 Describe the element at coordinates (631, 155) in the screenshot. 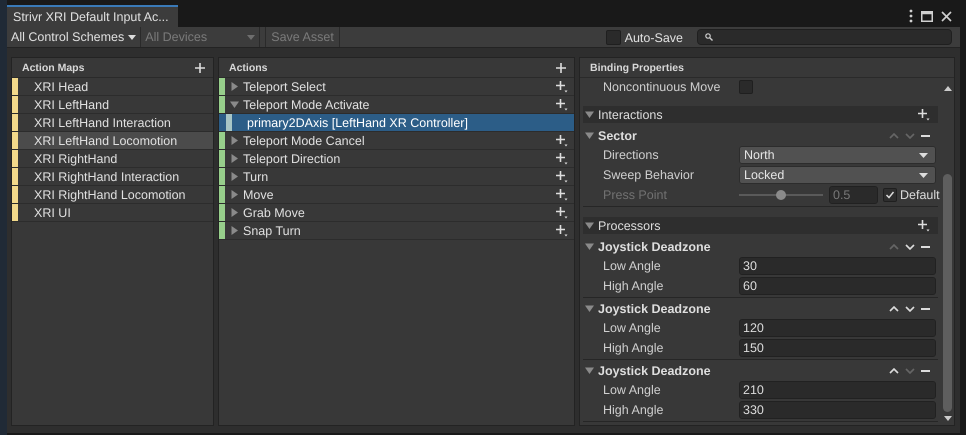

I see `field-label: Directions` at that location.